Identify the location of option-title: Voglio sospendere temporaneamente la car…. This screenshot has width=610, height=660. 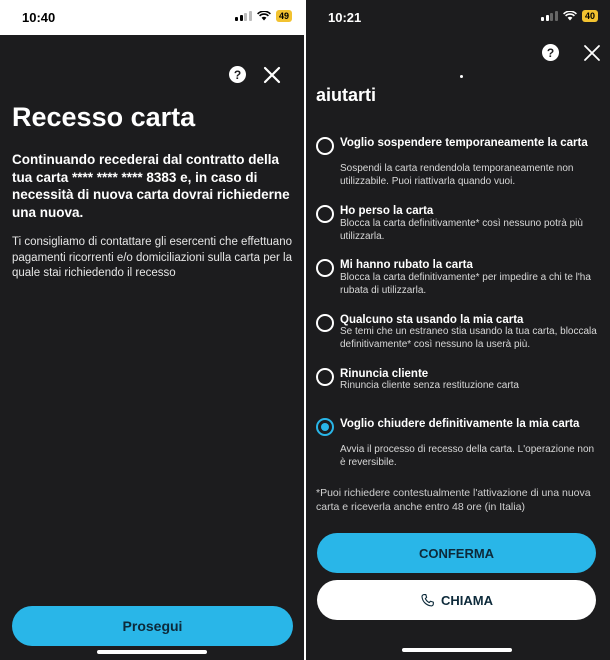
(464, 143).